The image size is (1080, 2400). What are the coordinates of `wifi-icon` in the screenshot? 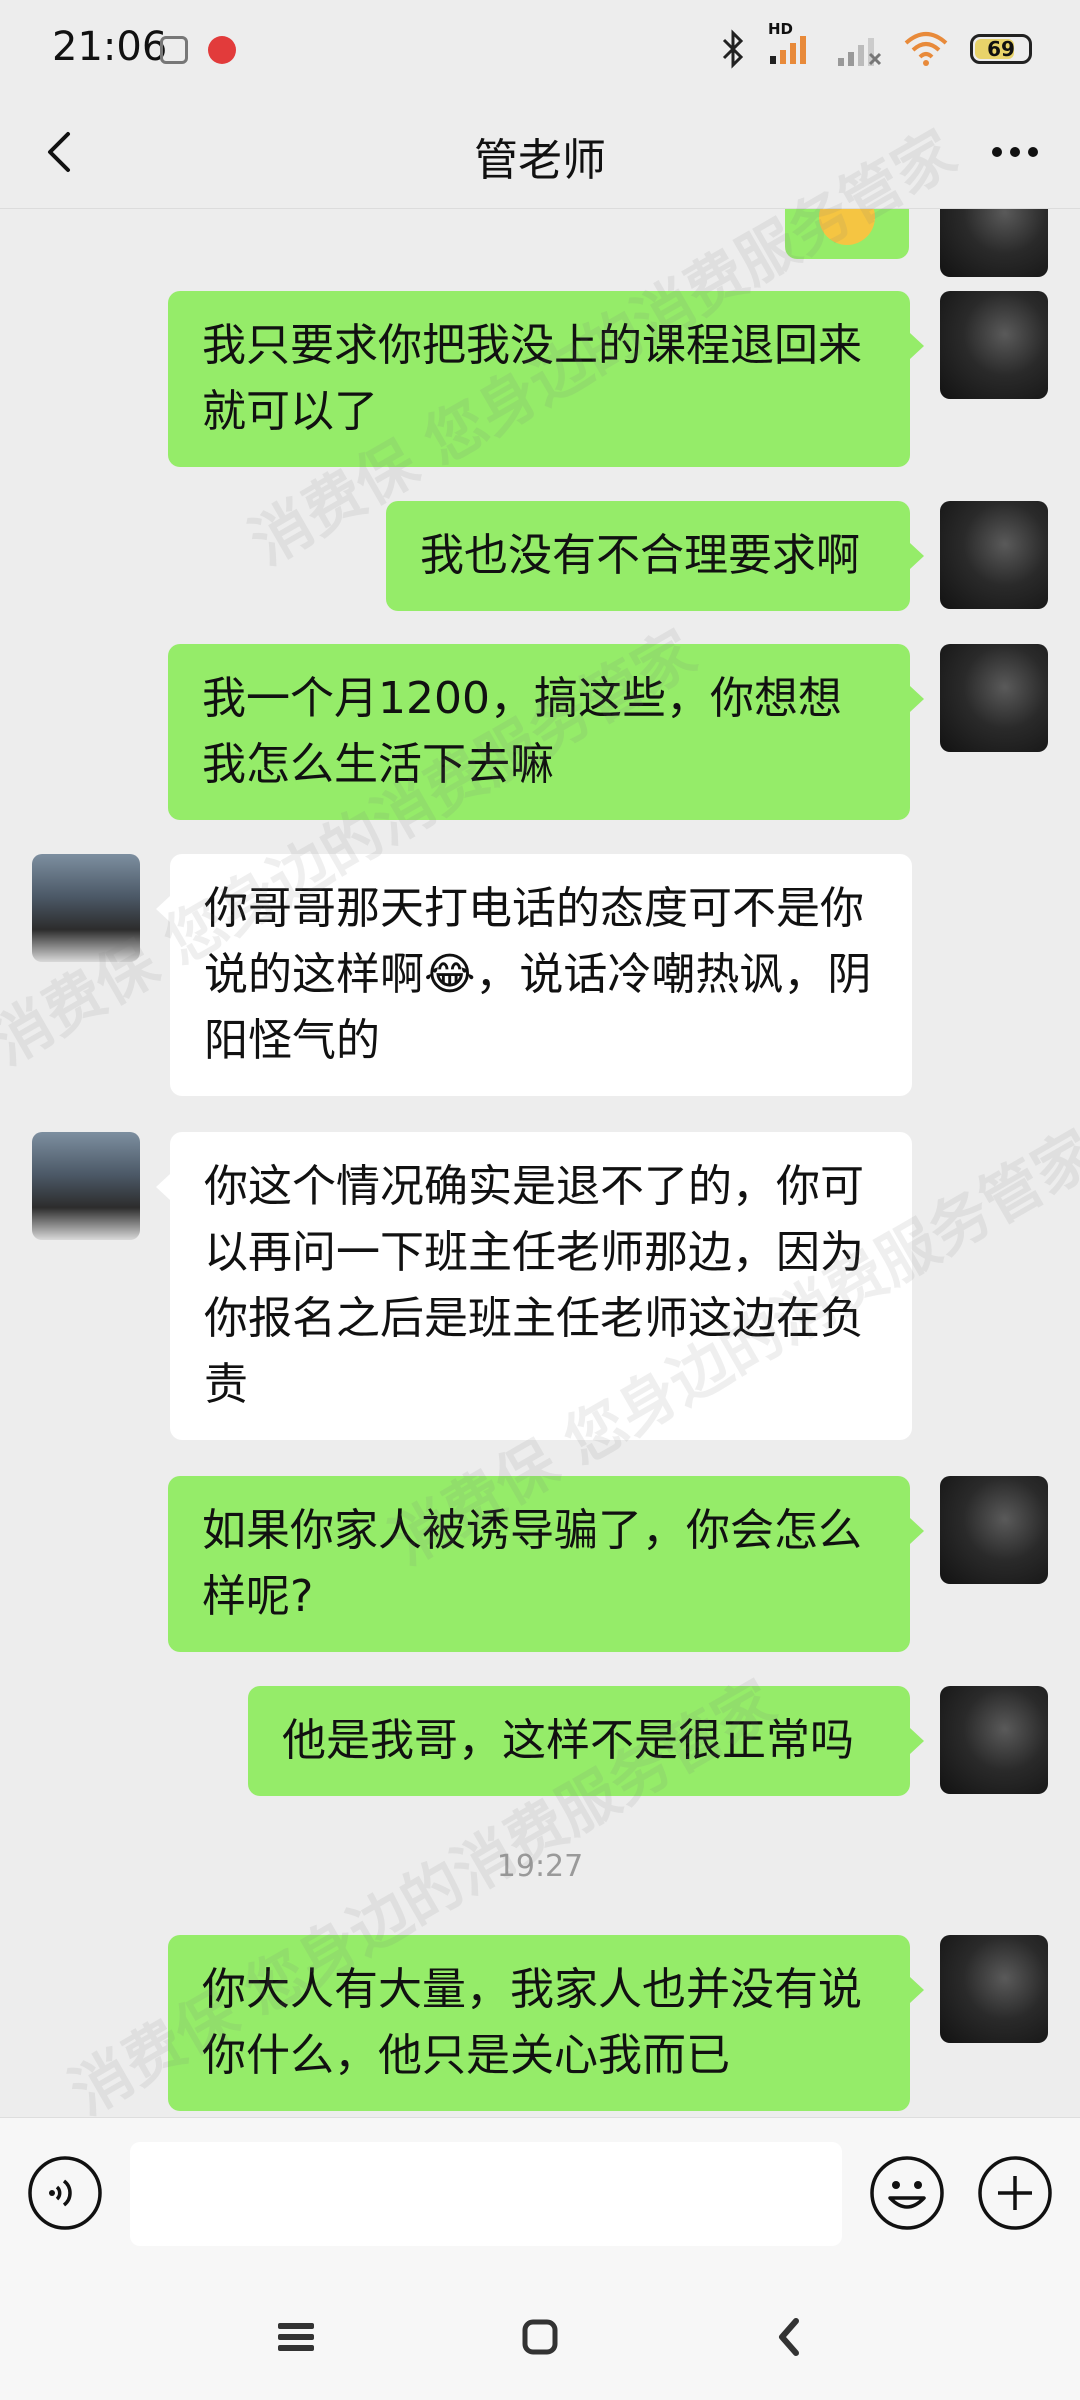 It's located at (926, 49).